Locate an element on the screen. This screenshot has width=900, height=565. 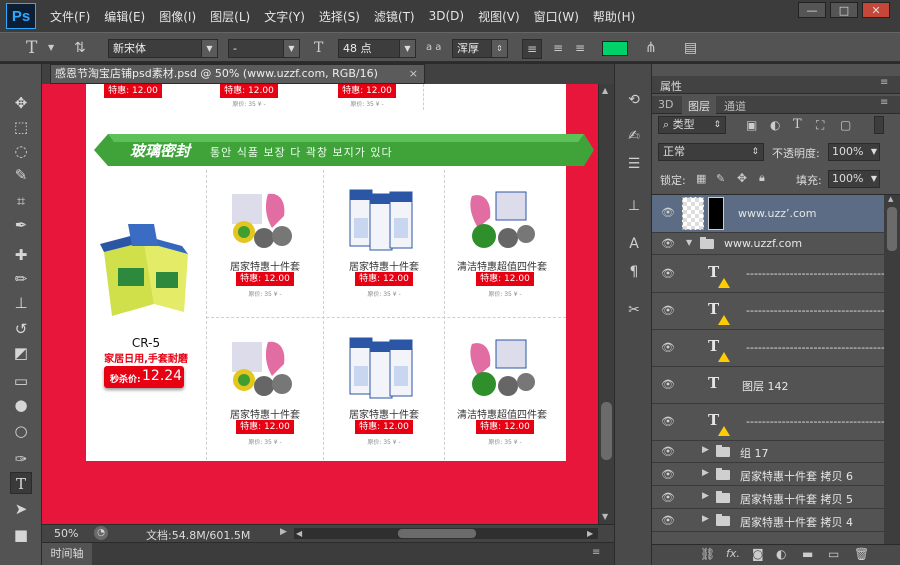
menu-image: 图像(I) is located at coordinates (177, 16).